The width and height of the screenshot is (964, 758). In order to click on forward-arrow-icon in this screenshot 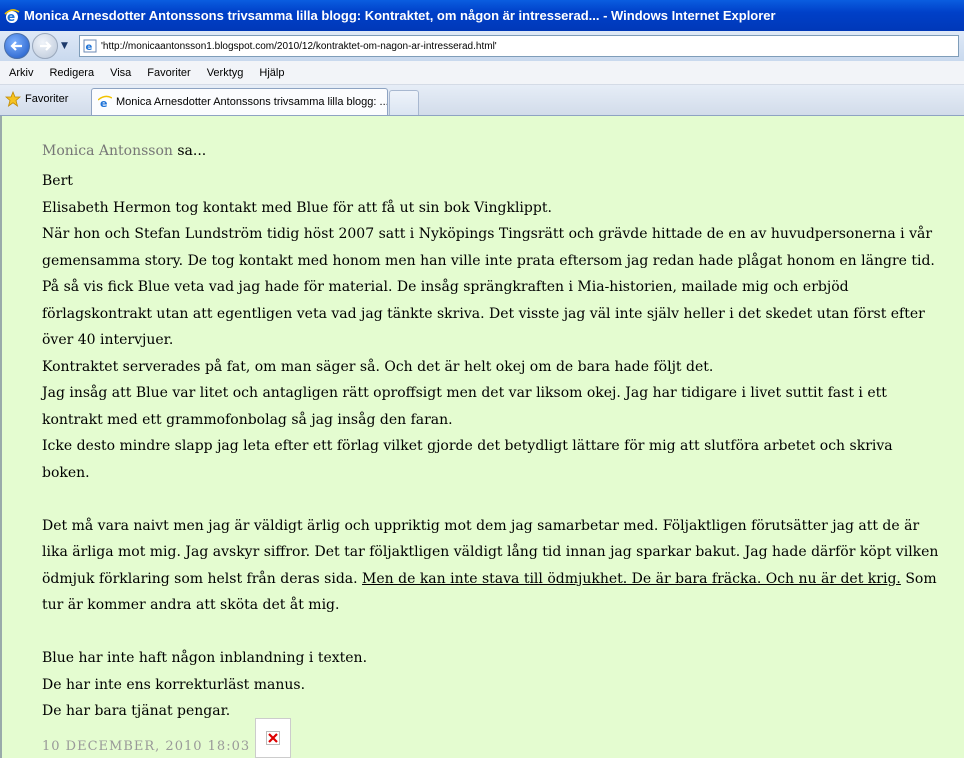, I will do `click(46, 46)`.